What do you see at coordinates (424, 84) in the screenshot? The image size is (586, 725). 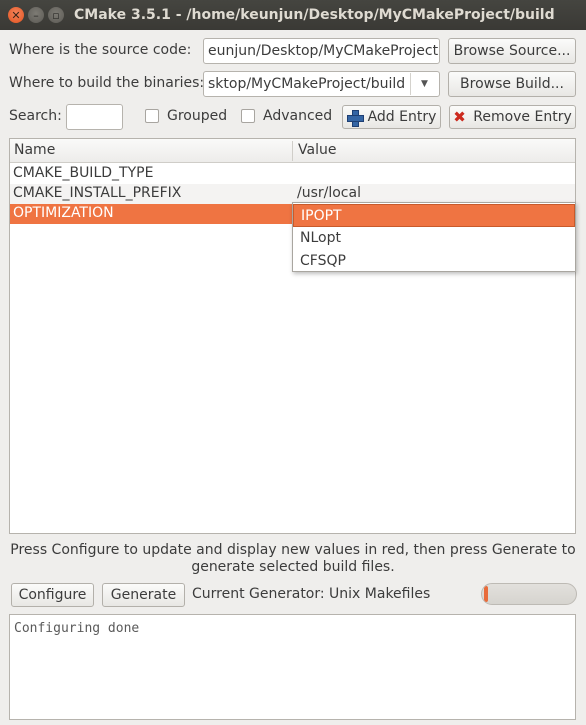 I see `chevron-down-icon: ▼` at bounding box center [424, 84].